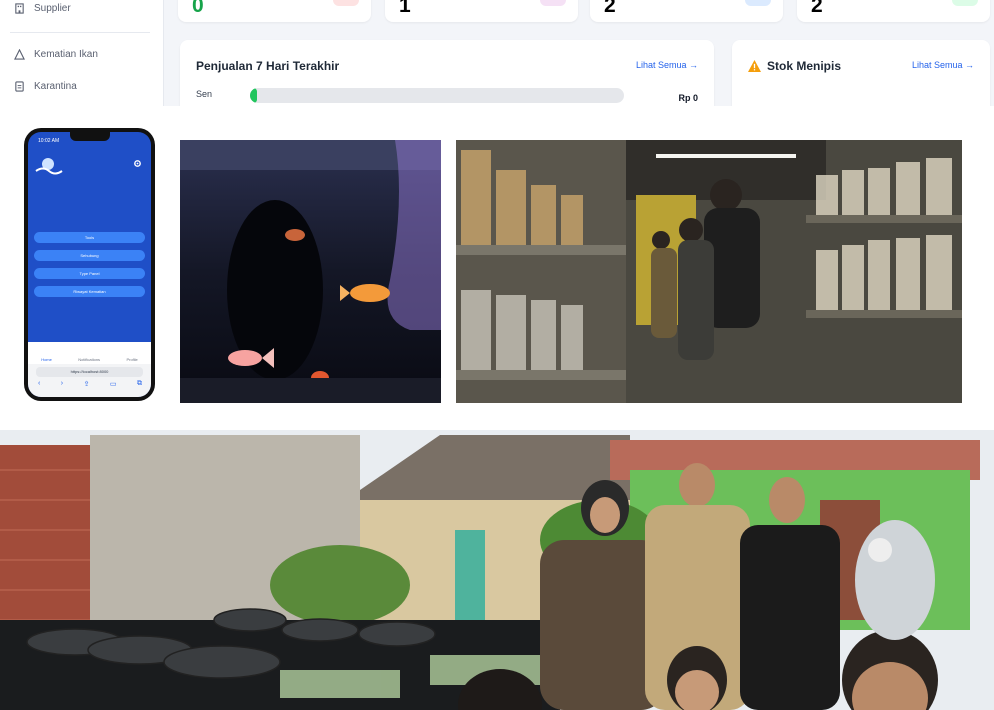 The height and width of the screenshot is (710, 994). I want to click on document-icon, so click(19, 86).